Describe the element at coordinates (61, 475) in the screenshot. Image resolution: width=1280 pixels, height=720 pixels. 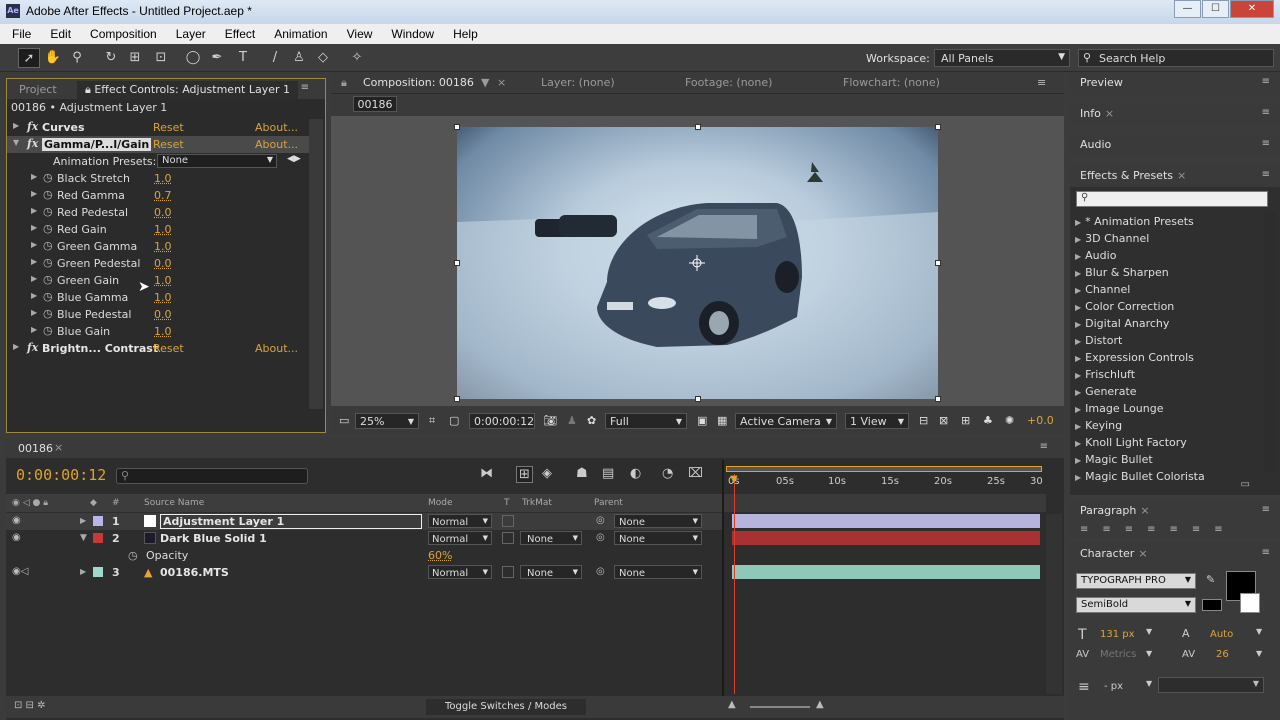
I see `timeline-current-time: 0:00:00:12` at that location.